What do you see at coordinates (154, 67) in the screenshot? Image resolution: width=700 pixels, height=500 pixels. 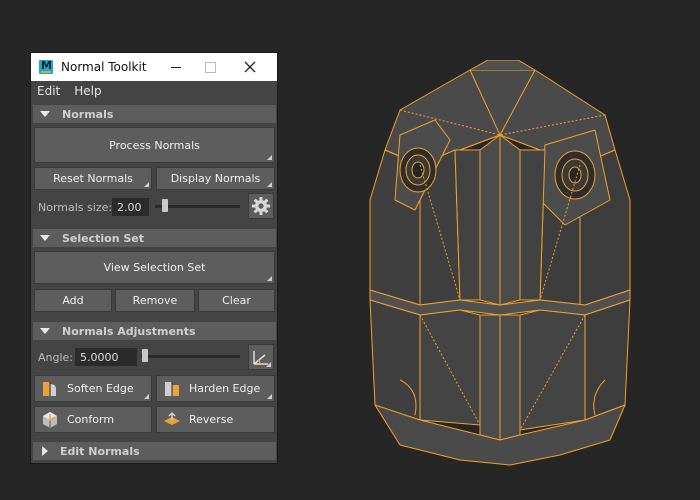 I see `title-bar: M Normal Toolkit` at bounding box center [154, 67].